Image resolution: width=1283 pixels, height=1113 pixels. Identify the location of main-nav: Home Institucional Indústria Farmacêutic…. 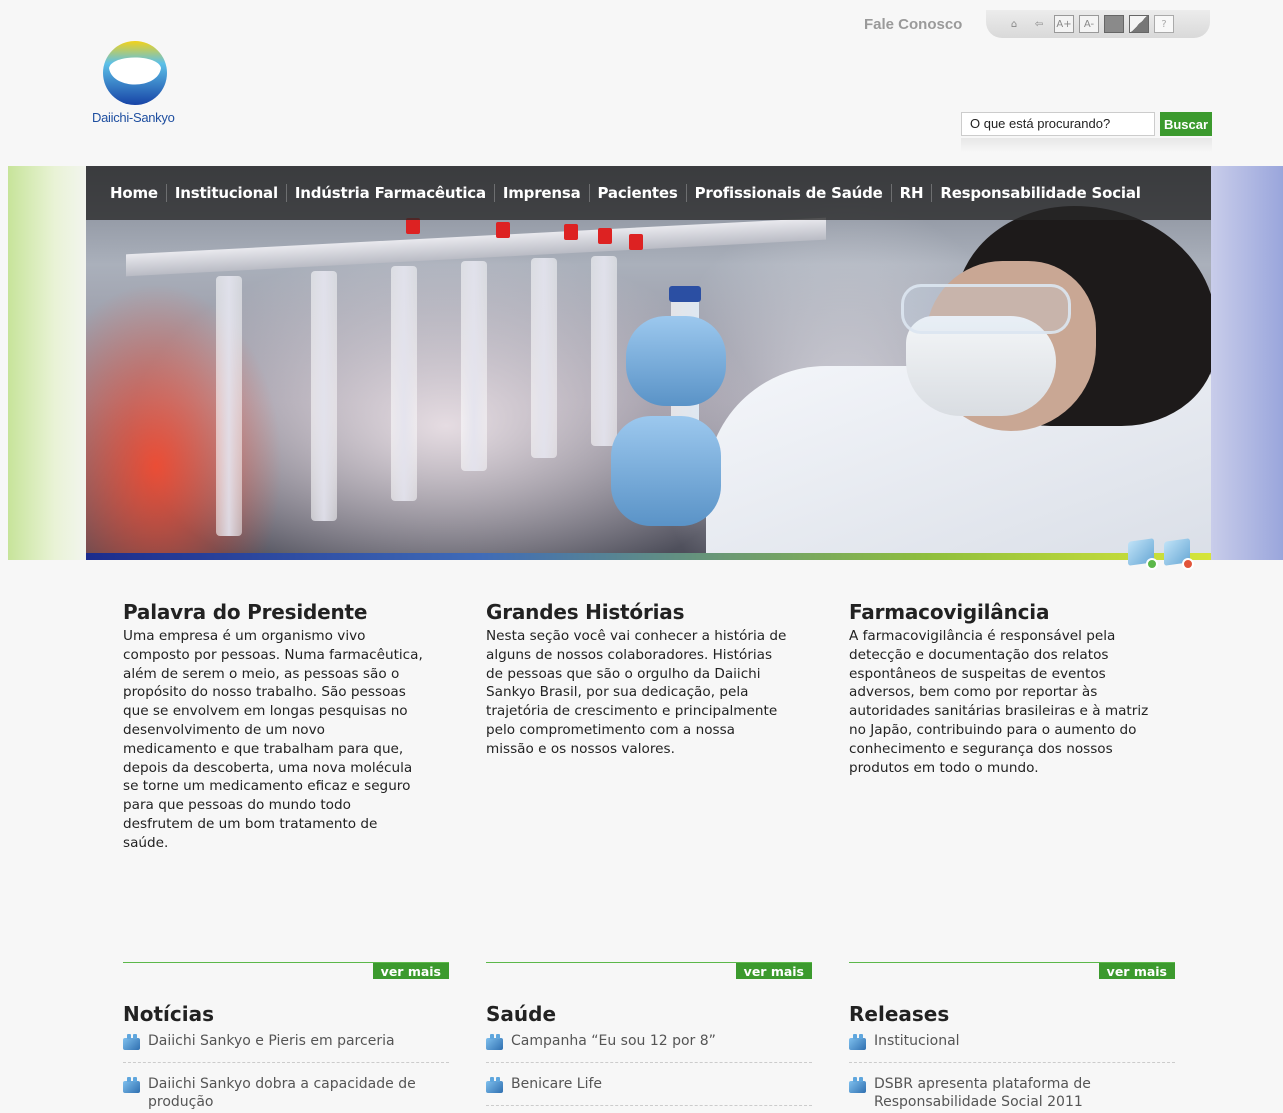
(648, 193).